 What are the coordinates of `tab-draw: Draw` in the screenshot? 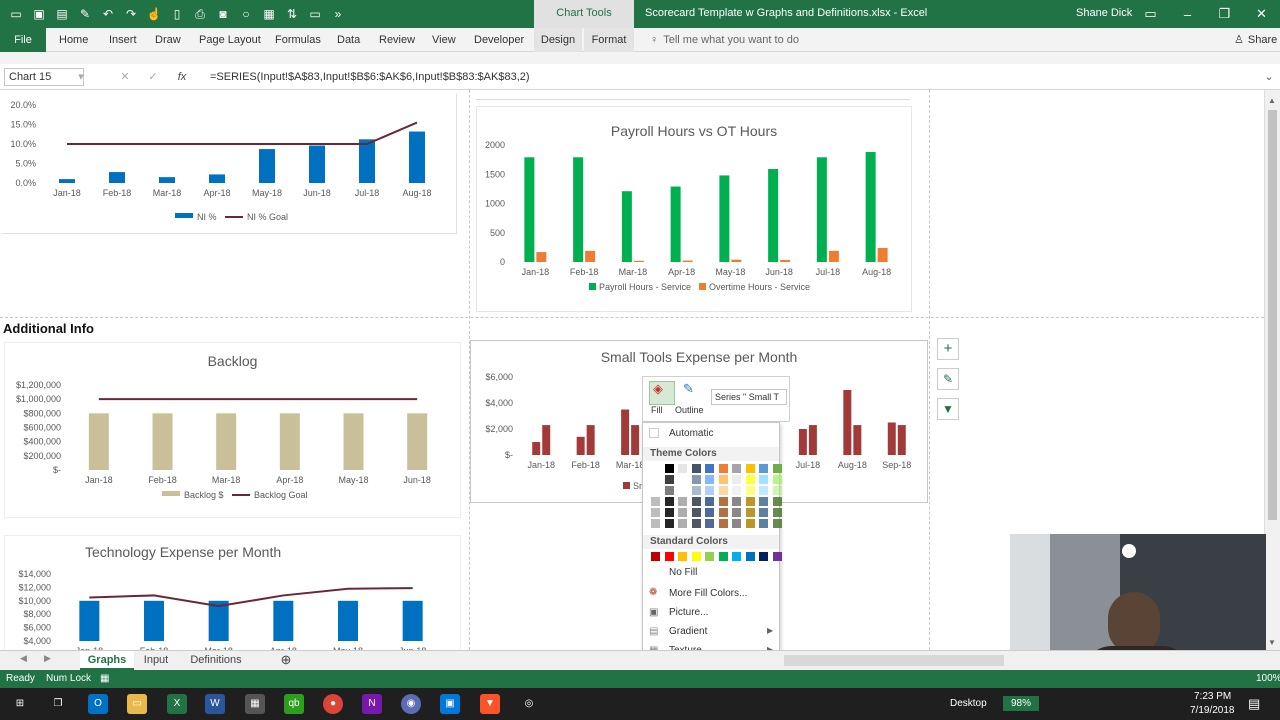 It's located at (168, 40).